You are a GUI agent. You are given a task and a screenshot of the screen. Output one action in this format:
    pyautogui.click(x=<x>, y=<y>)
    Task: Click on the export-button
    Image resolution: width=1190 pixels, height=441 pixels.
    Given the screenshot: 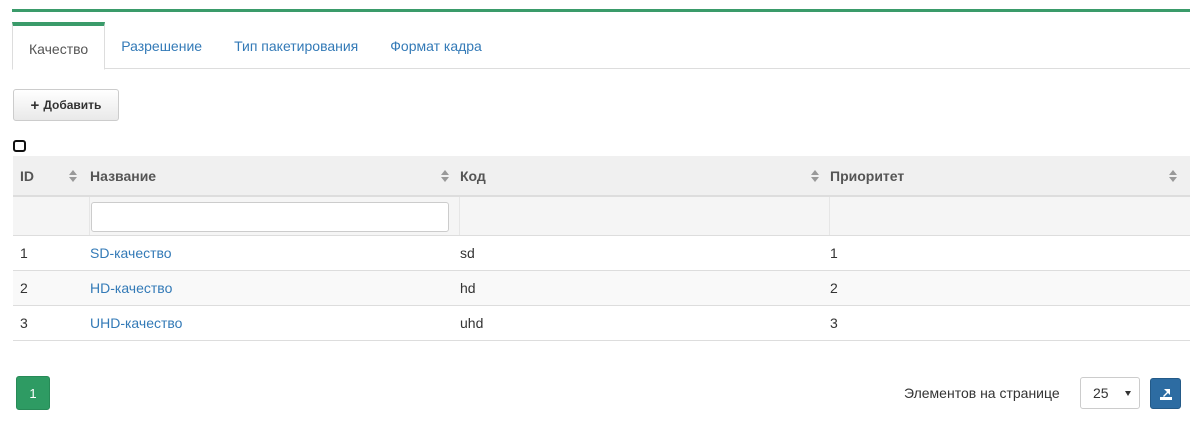 What is the action you would take?
    pyautogui.click(x=1165, y=393)
    